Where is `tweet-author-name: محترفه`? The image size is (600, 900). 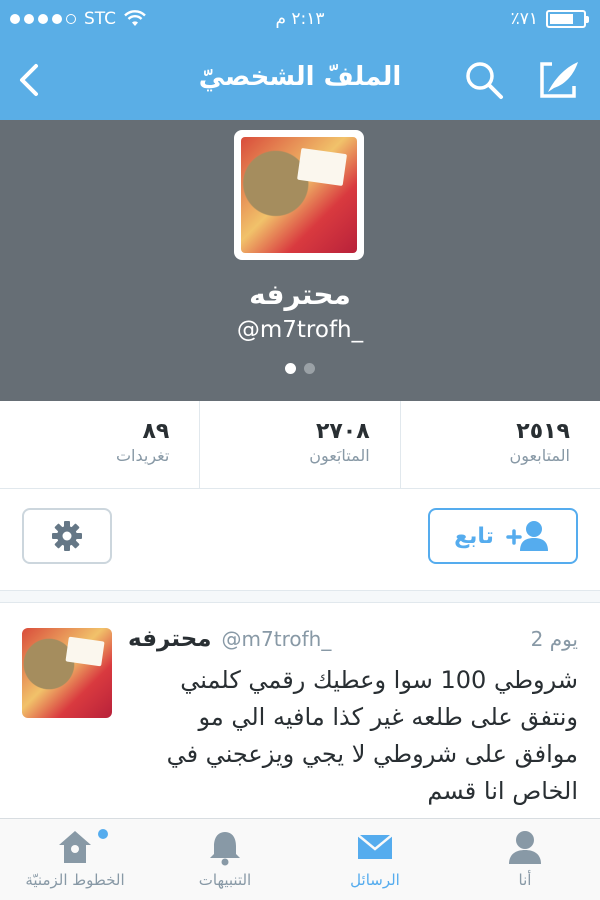
tweet-author-name: محترفه is located at coordinates (170, 639).